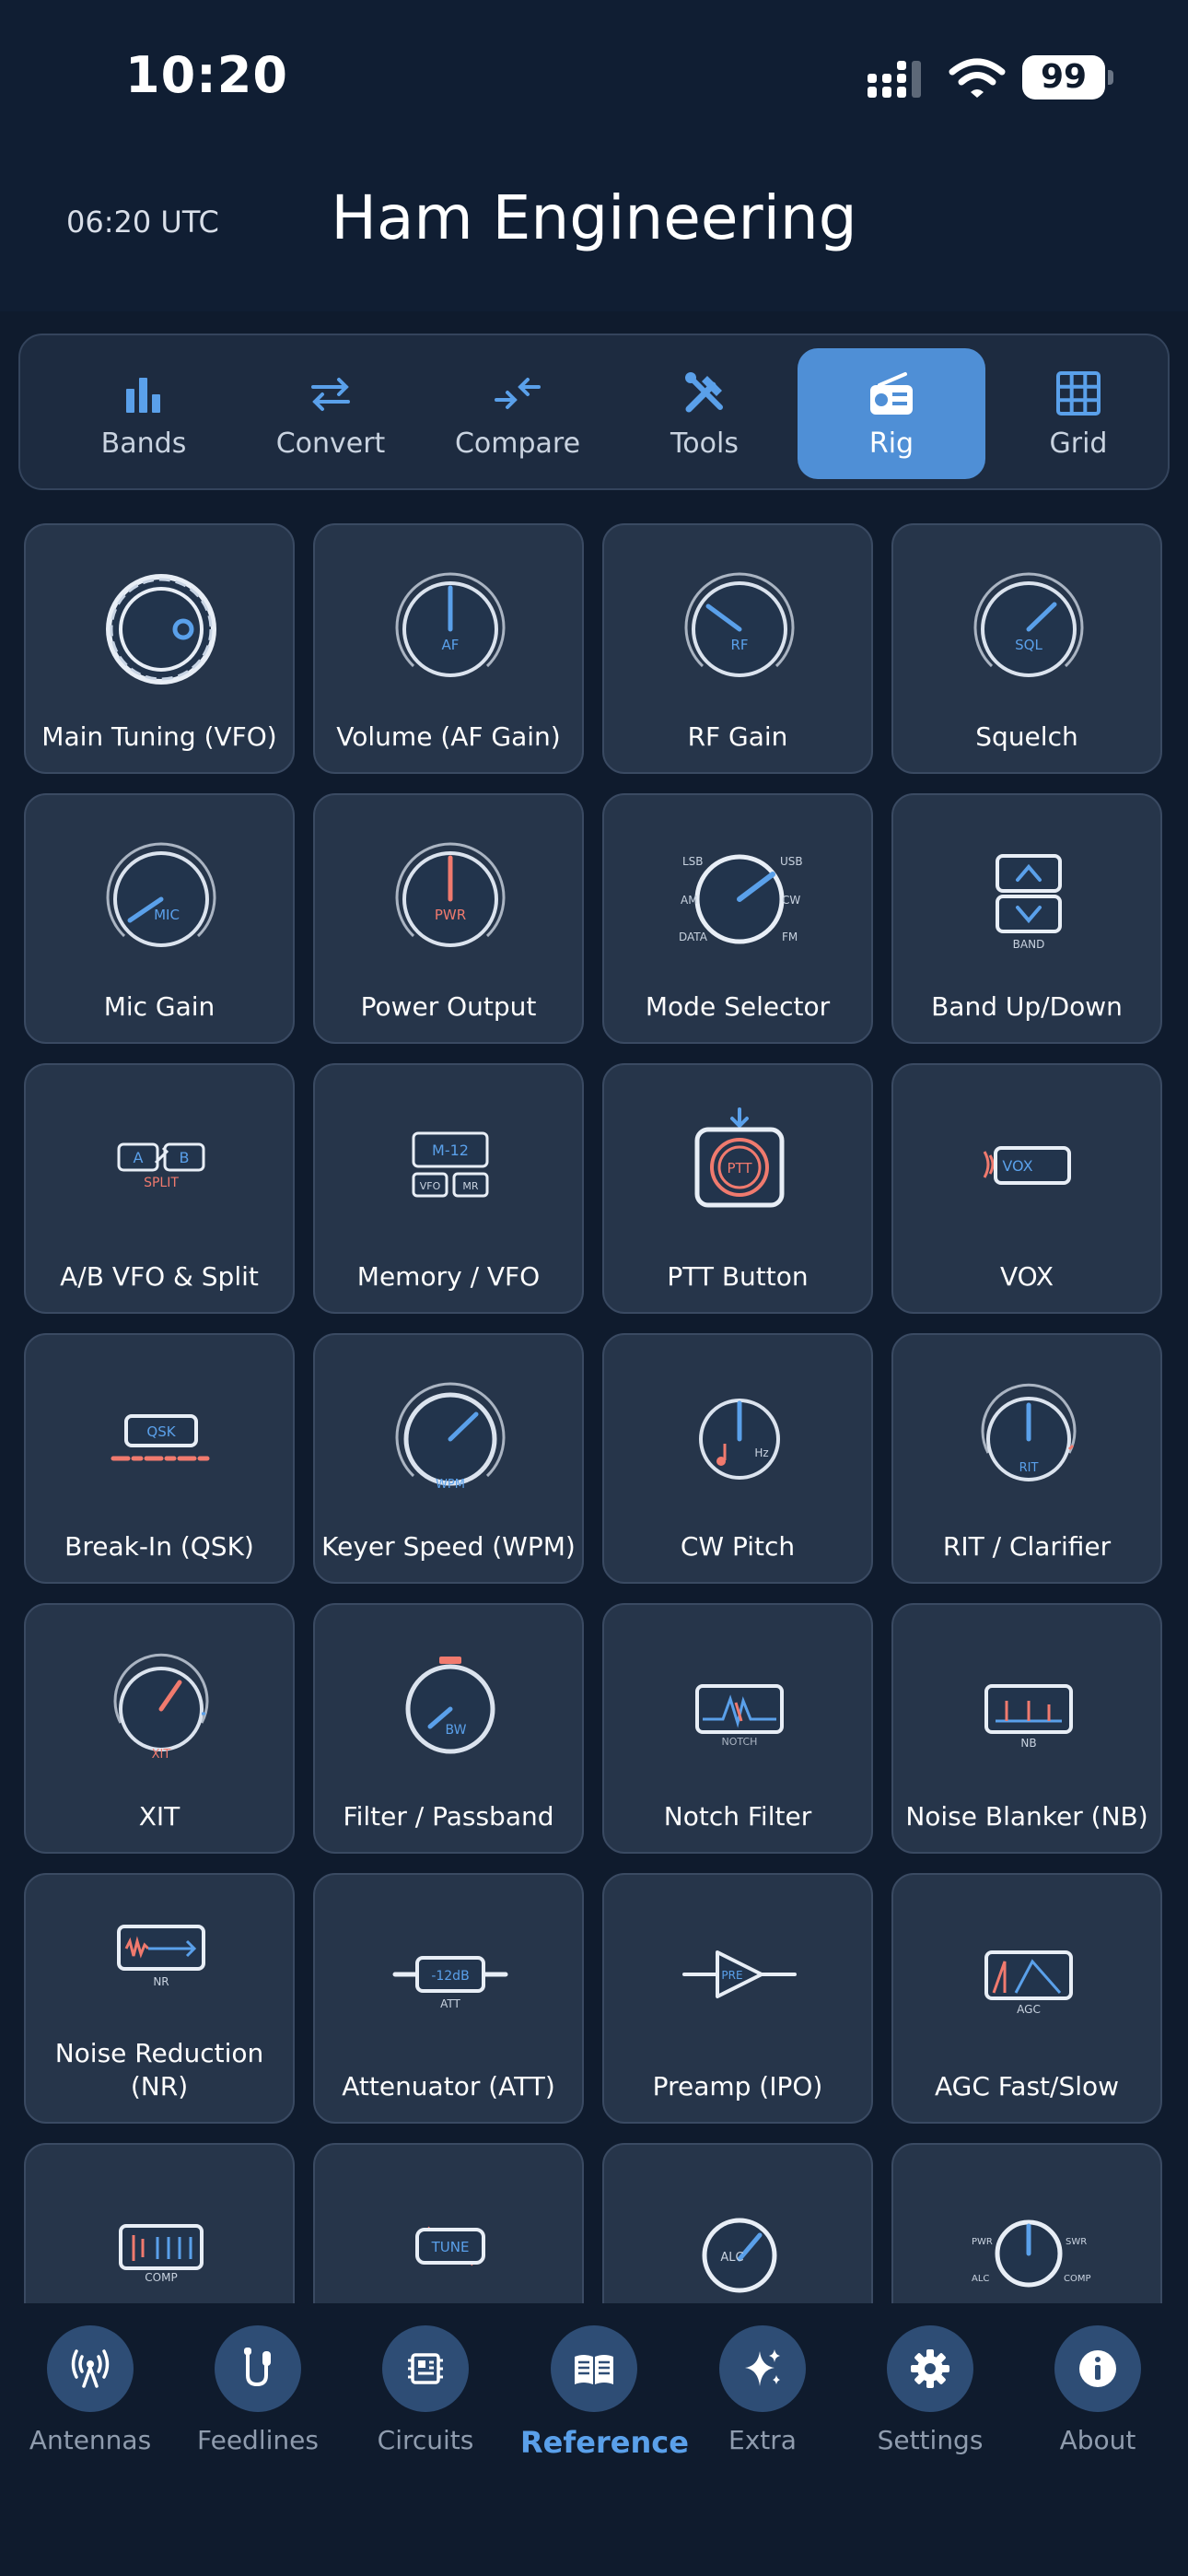 The width and height of the screenshot is (1188, 2576). What do you see at coordinates (161, 2277) in the screenshot?
I see `comp-label: COMP` at bounding box center [161, 2277].